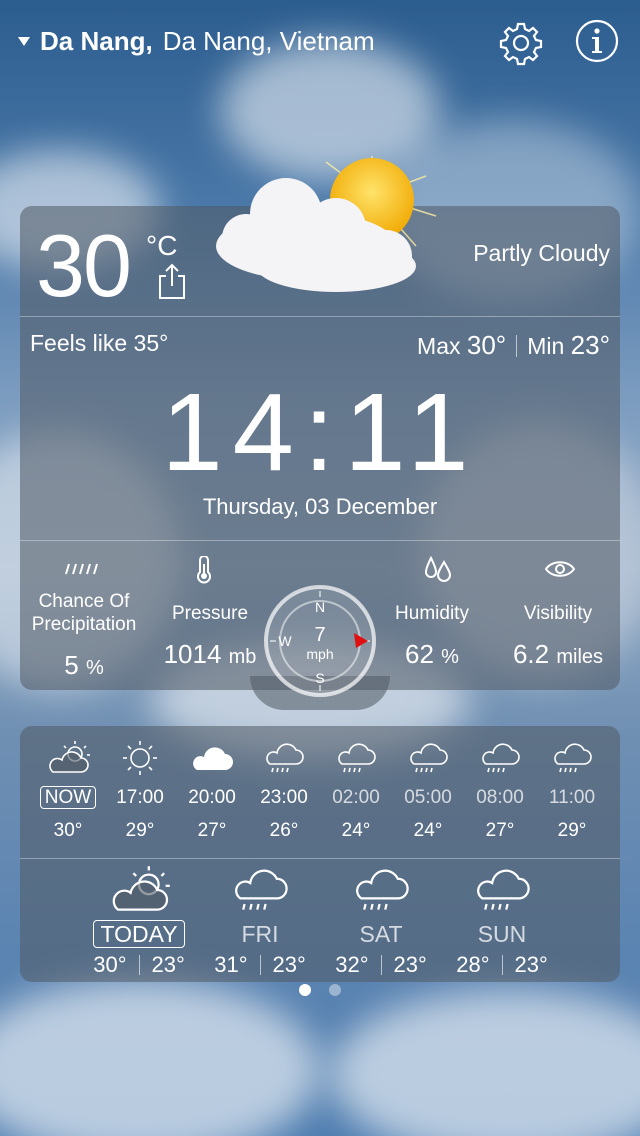  Describe the element at coordinates (210, 613) in the screenshot. I see `pressure-label: Pressure` at that location.